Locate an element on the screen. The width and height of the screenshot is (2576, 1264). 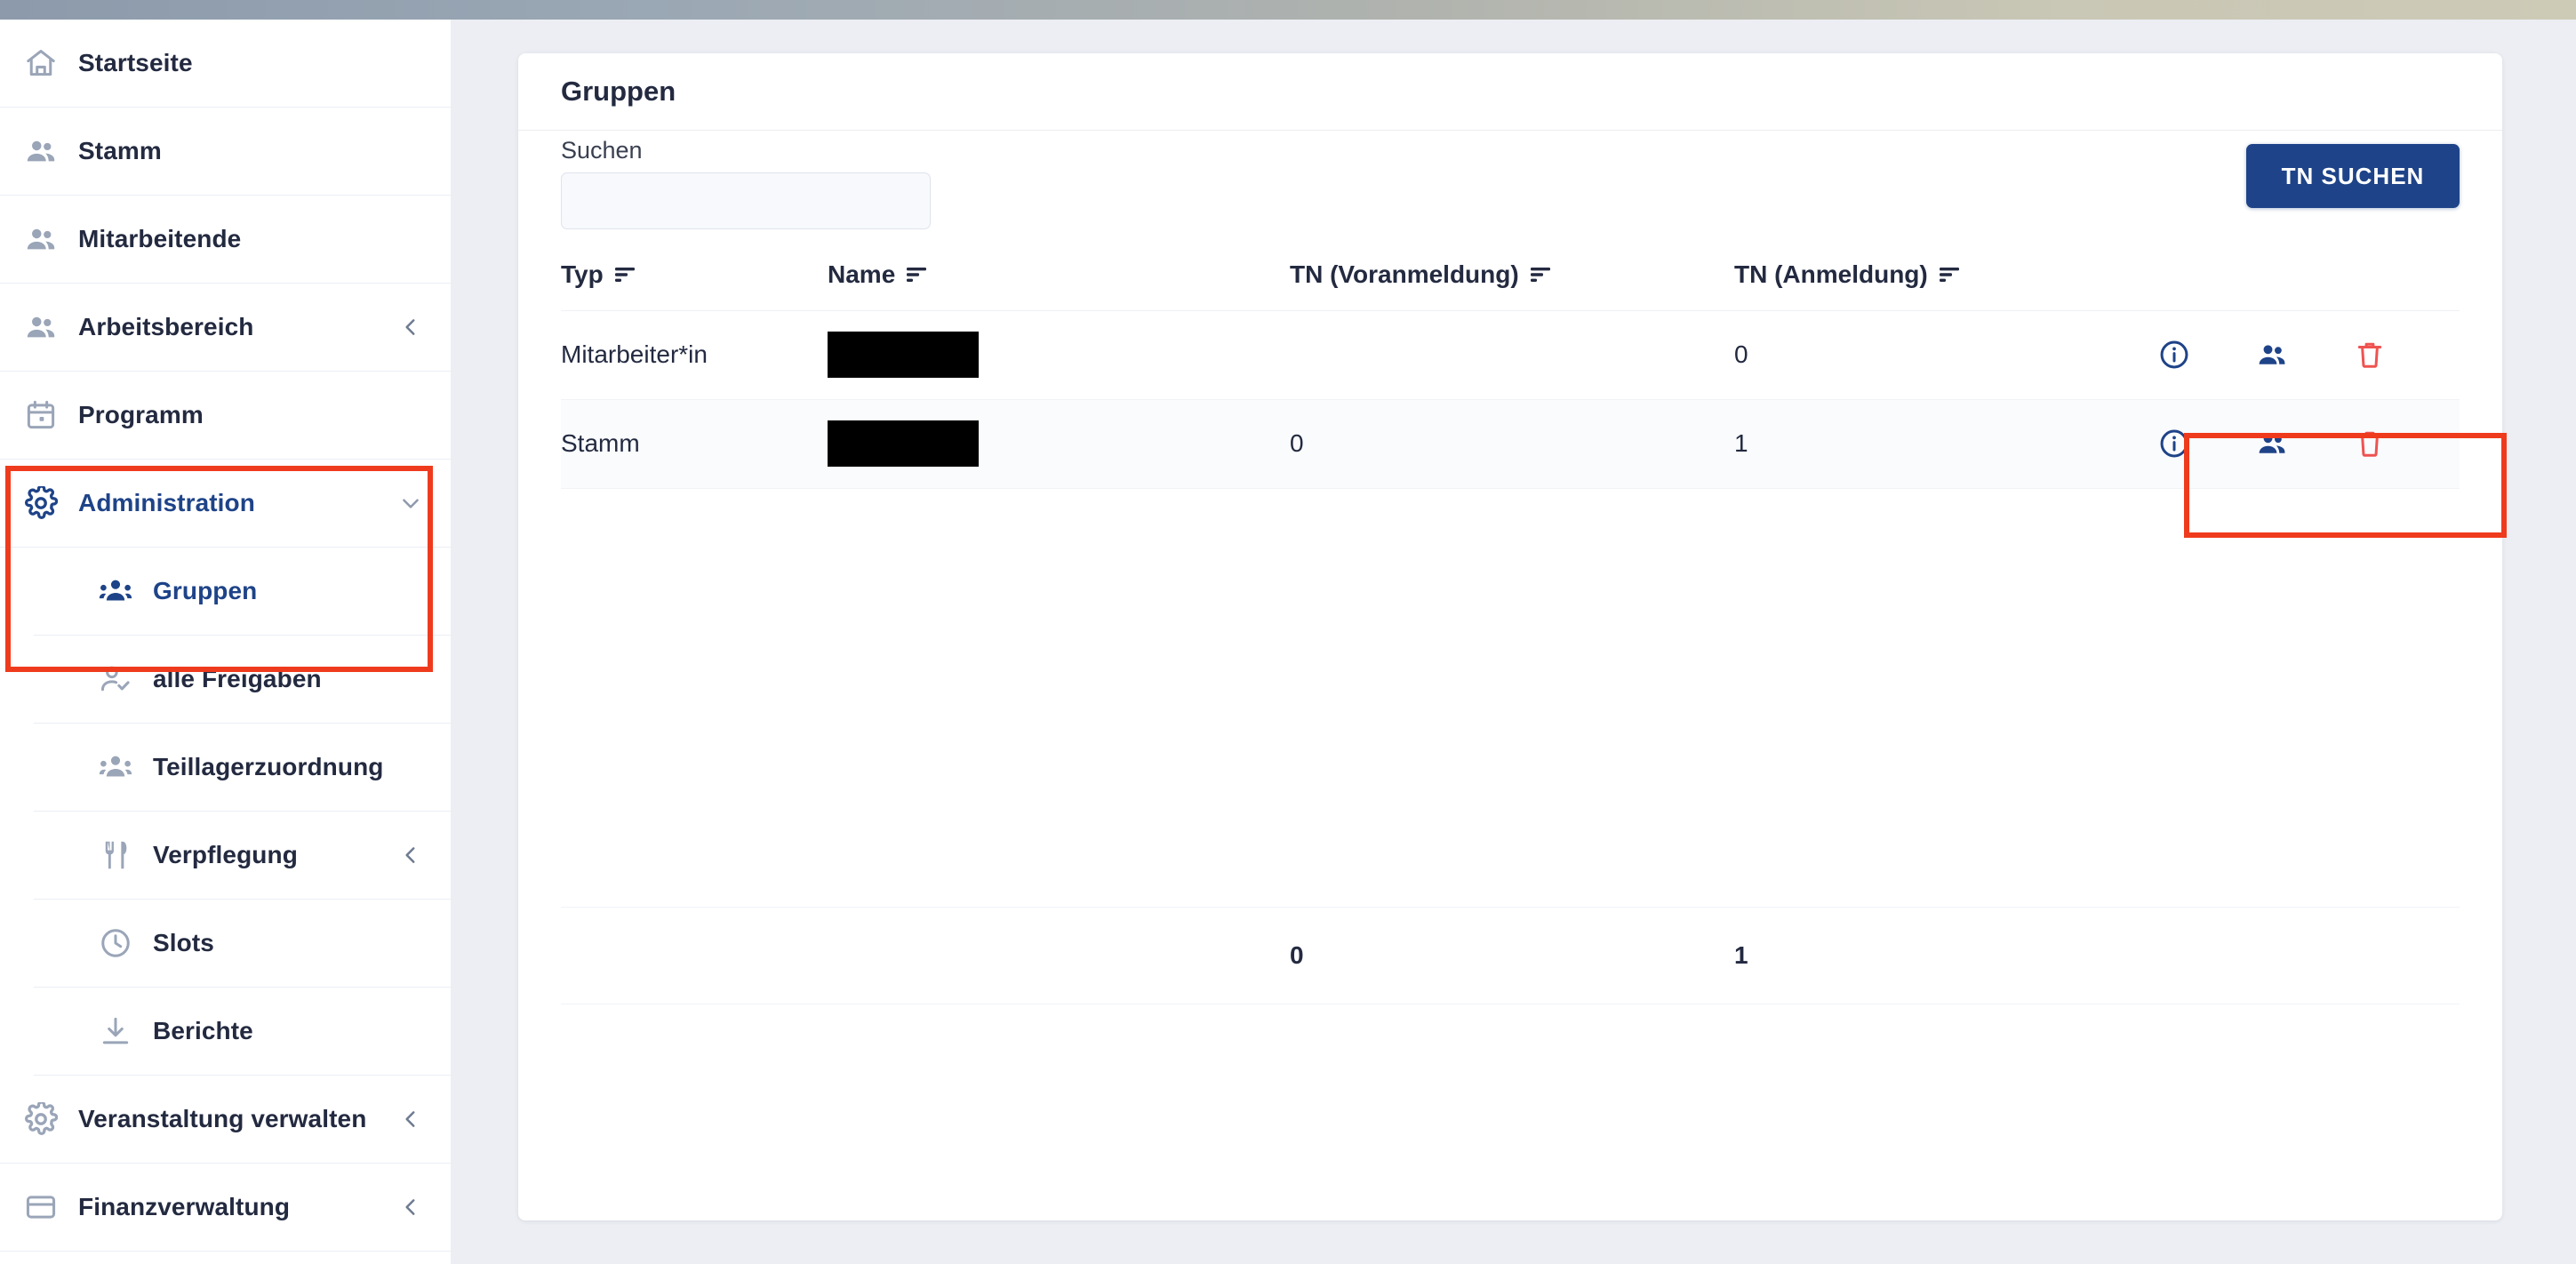
sidebar-item-finanzverwaltung: Finanzverwaltung is located at coordinates (225, 1208).